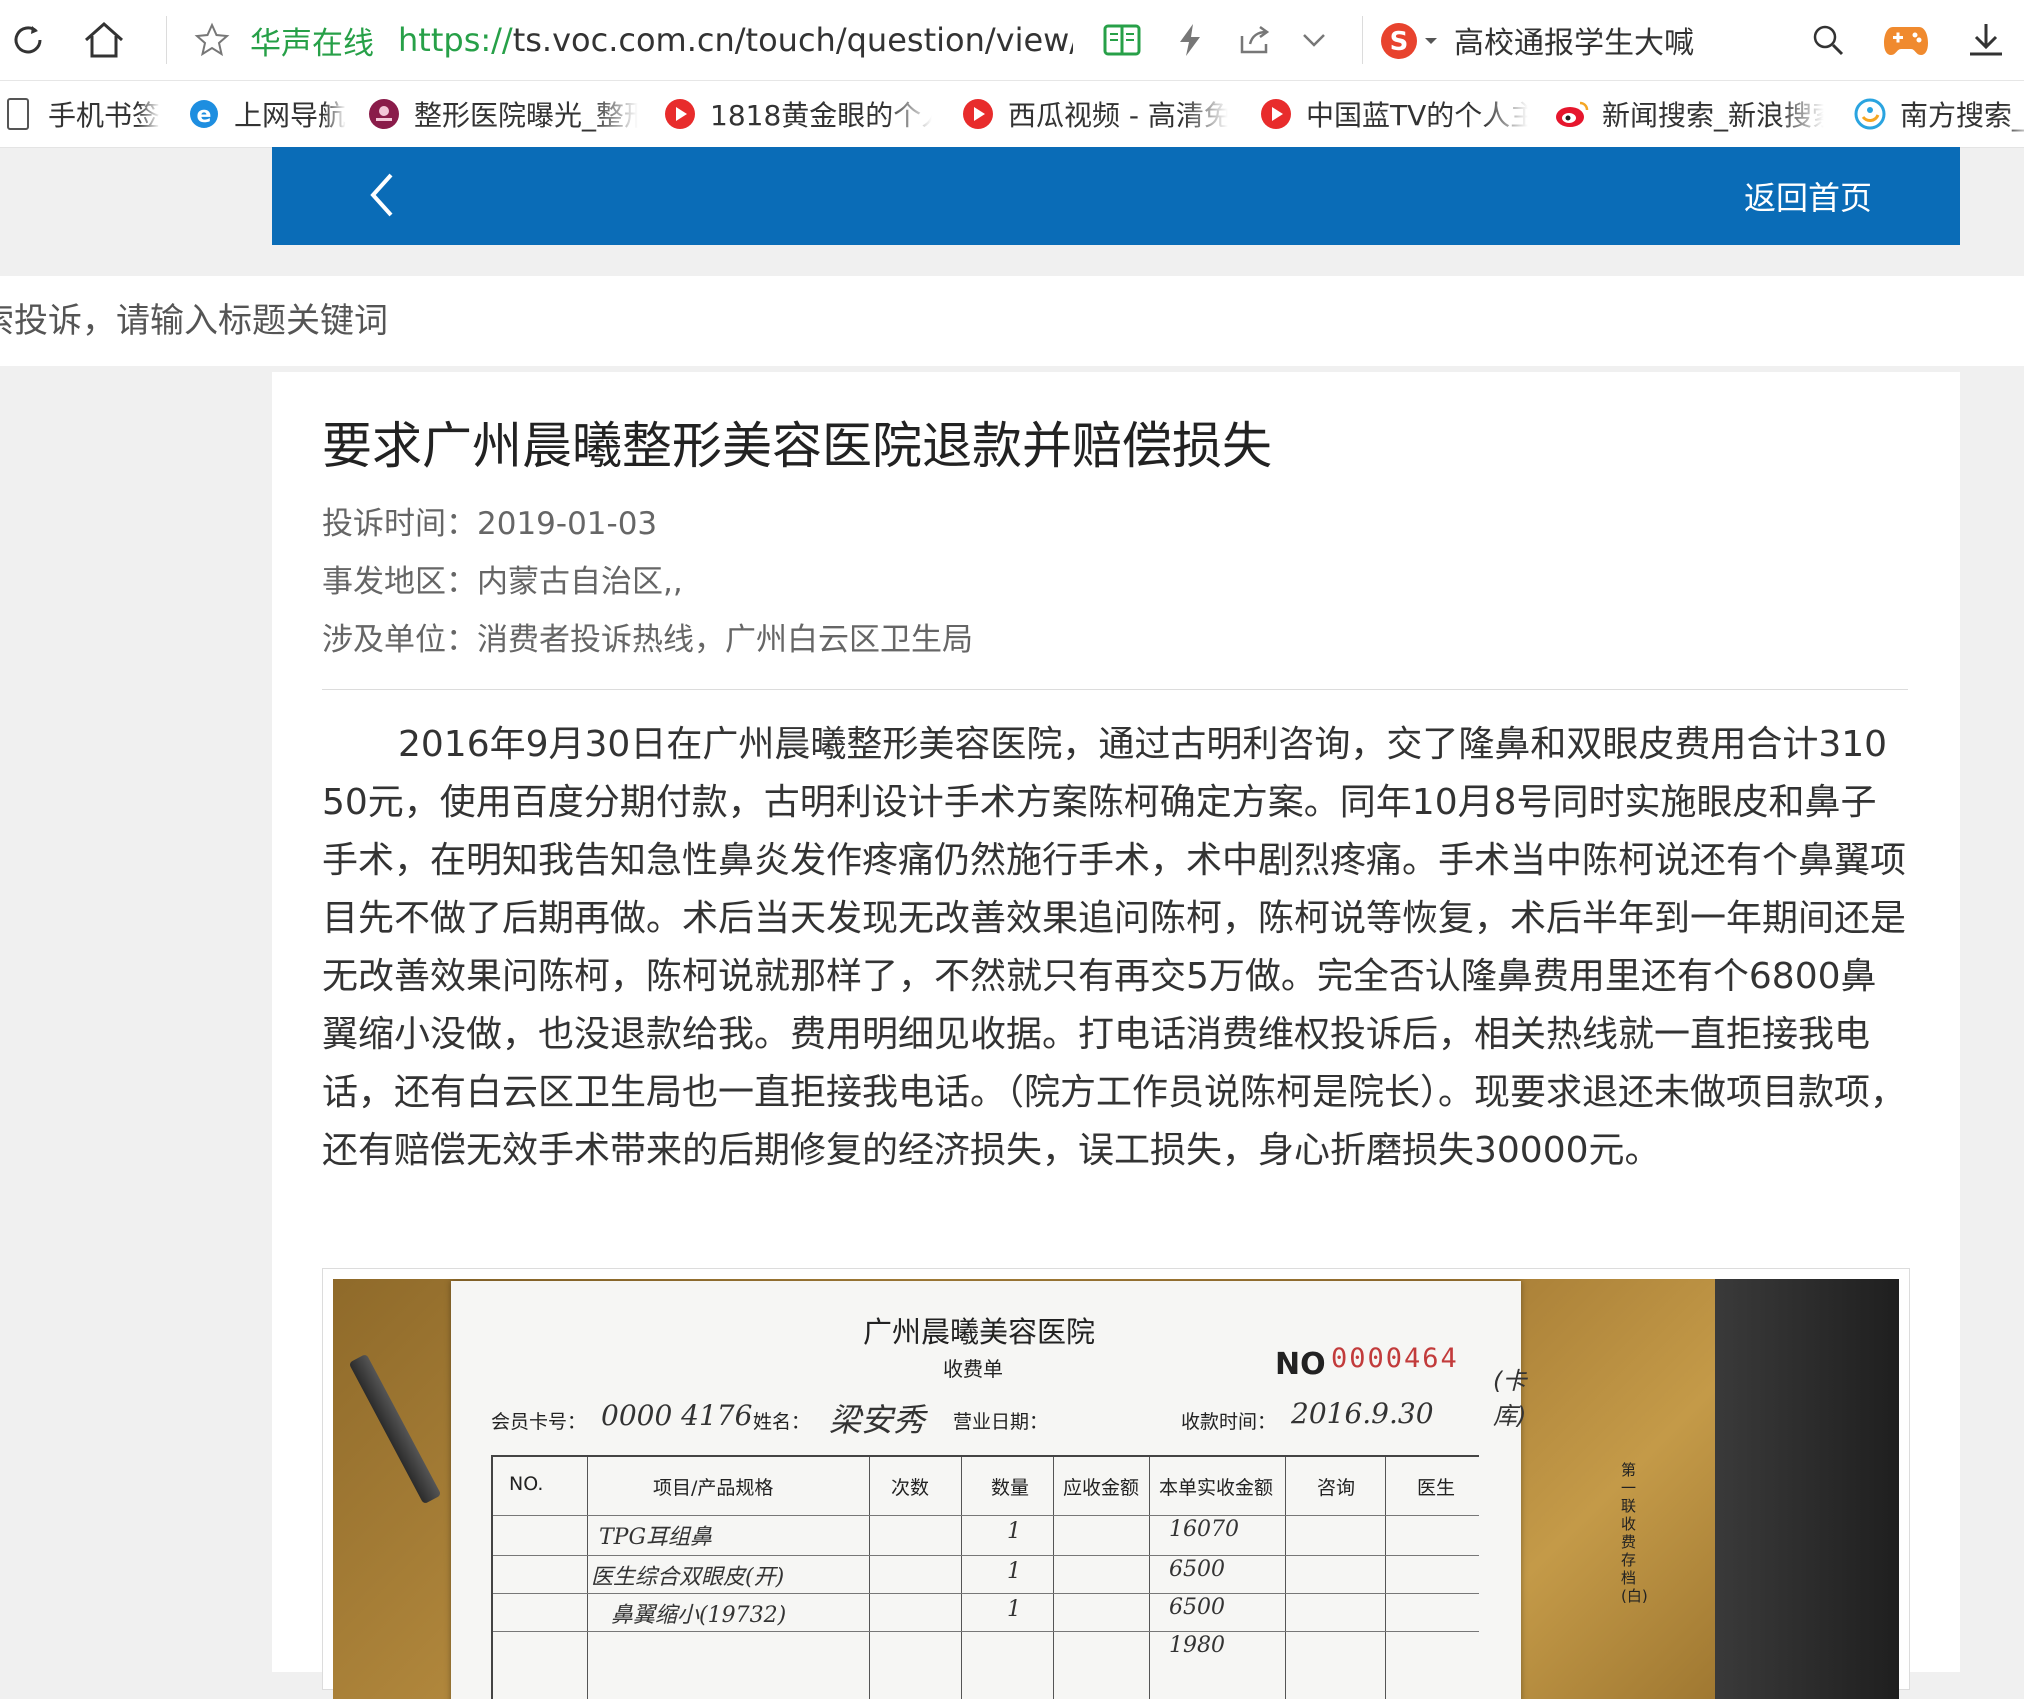  Describe the element at coordinates (1254, 40) in the screenshot. I see `share-icon` at that location.